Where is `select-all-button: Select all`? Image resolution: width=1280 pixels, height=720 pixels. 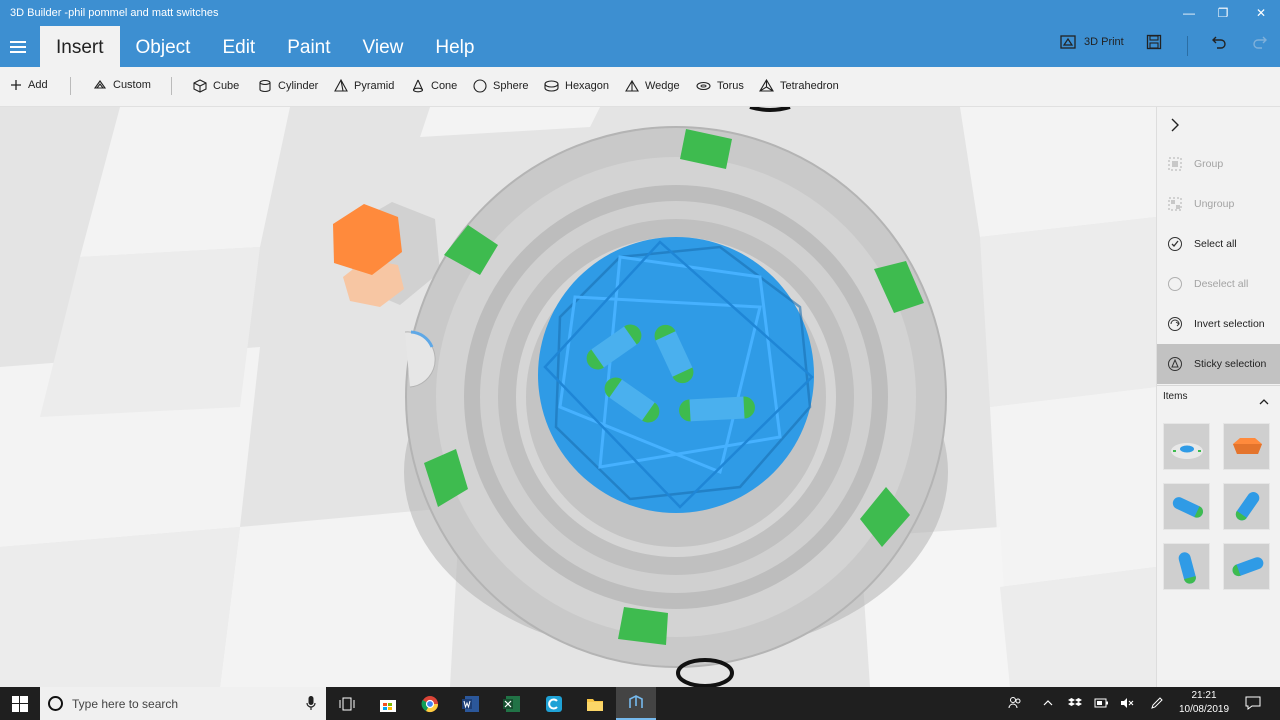
select-all-button: Select all is located at coordinates (1218, 244).